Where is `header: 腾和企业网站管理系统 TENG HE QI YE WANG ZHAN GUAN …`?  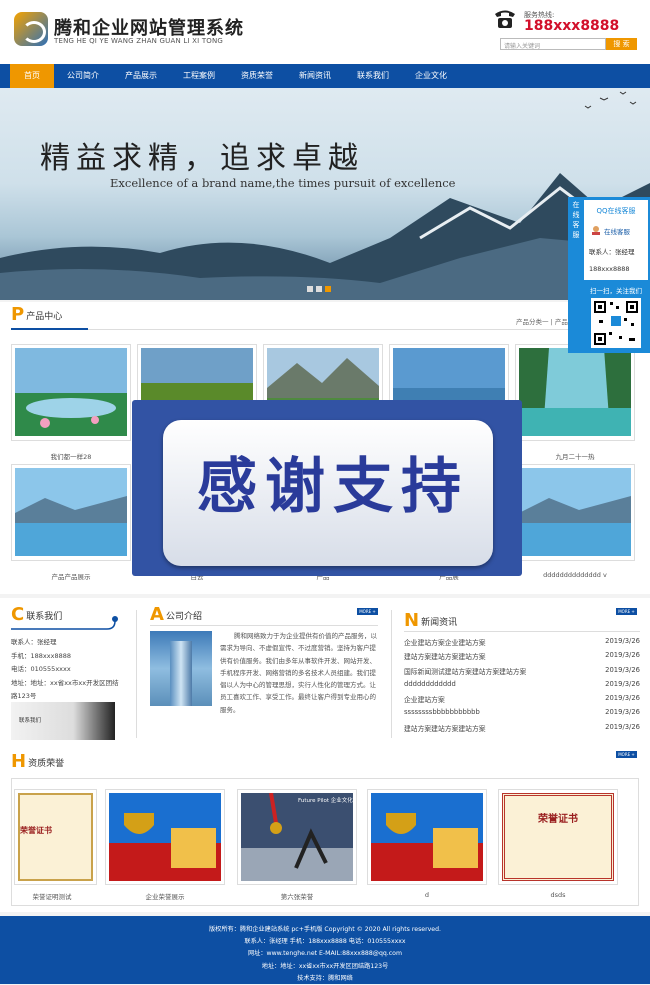
header: 腾和企业网站管理系统 TENG HE QI YE WANG ZHAN GUAN … is located at coordinates (325, 32).